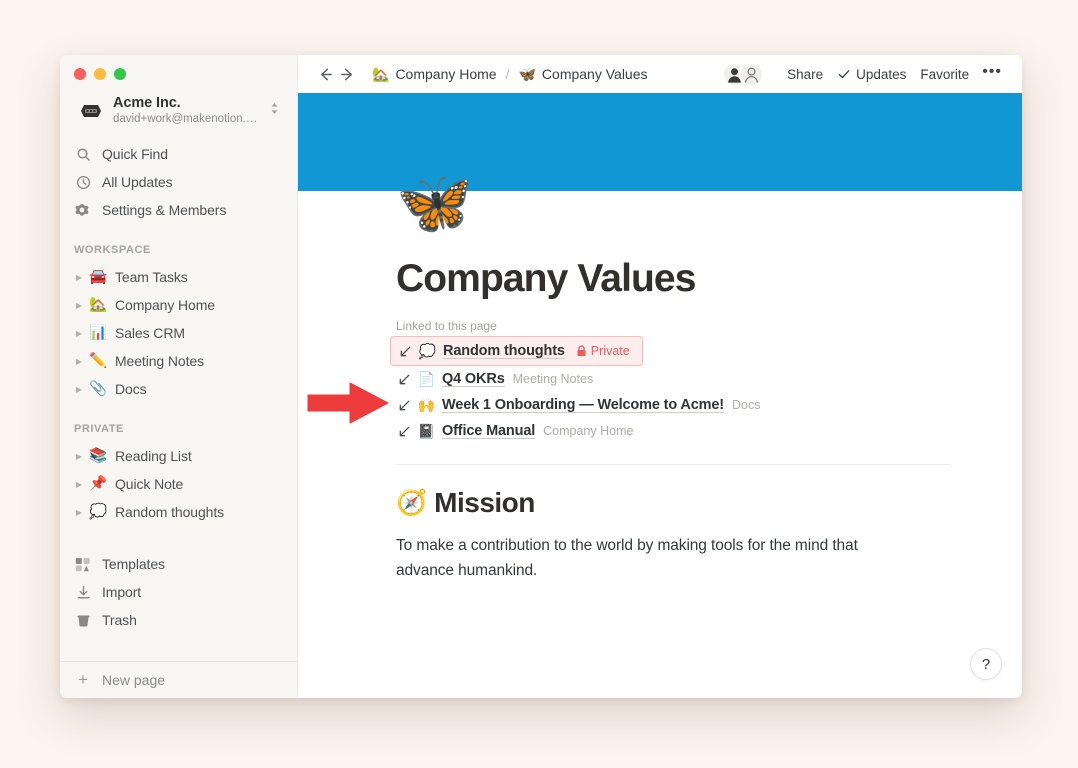  I want to click on acme-logo-icon, so click(91, 111).